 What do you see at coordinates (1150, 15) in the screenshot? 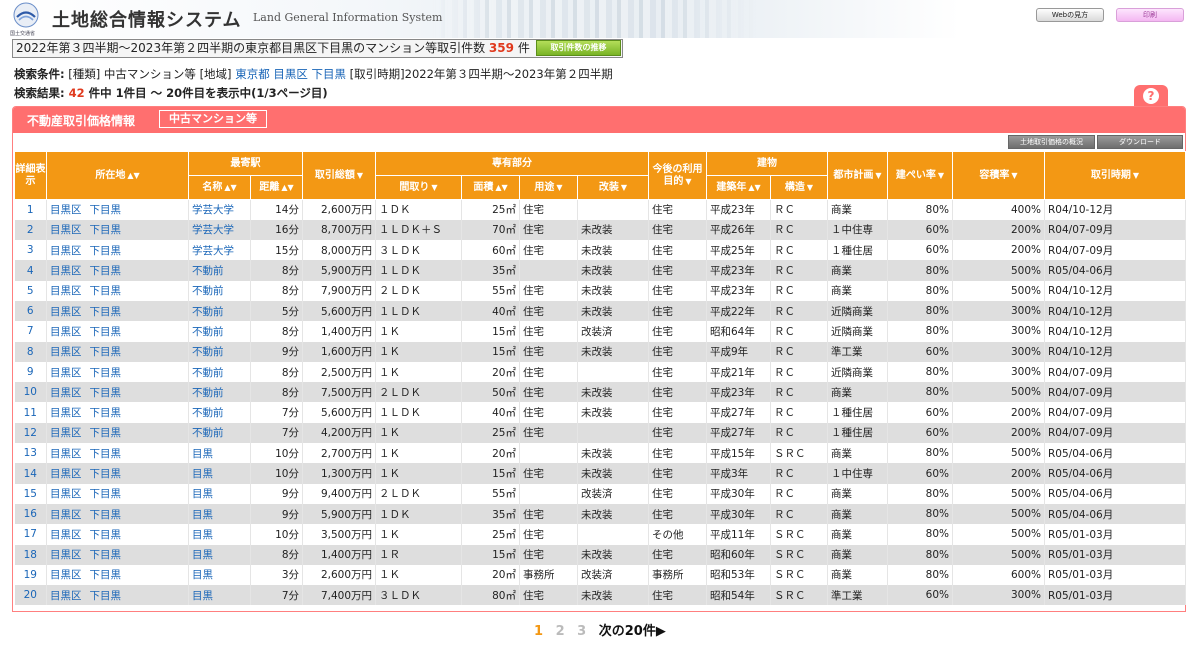
I see `print-button: 印刷` at bounding box center [1150, 15].